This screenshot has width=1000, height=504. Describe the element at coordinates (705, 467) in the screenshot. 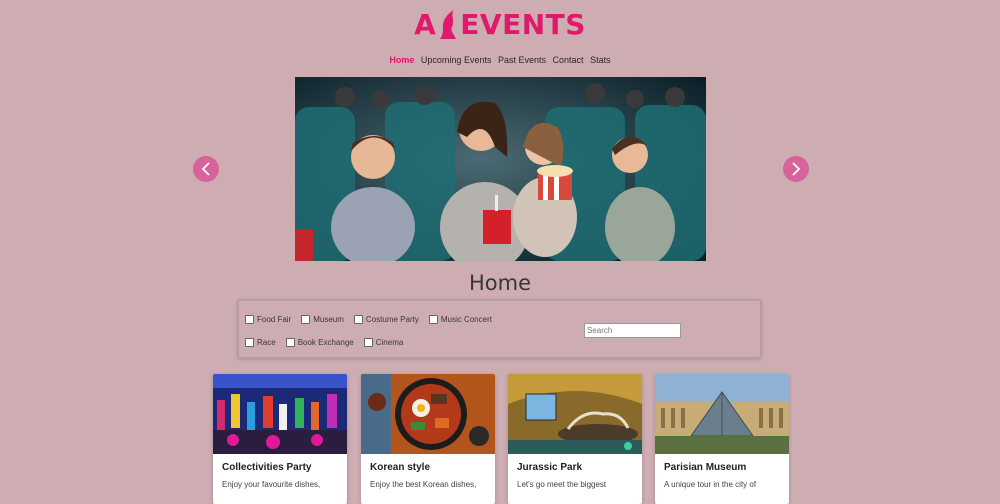

I see `event-card-title: Parisian Museum` at that location.